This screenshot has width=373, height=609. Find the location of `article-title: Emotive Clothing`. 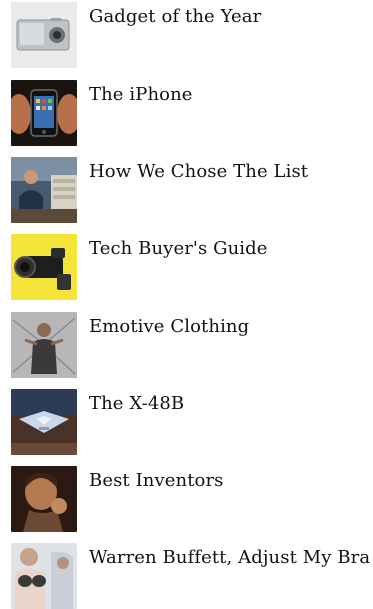

article-title: Emotive Clothing is located at coordinates (169, 327).